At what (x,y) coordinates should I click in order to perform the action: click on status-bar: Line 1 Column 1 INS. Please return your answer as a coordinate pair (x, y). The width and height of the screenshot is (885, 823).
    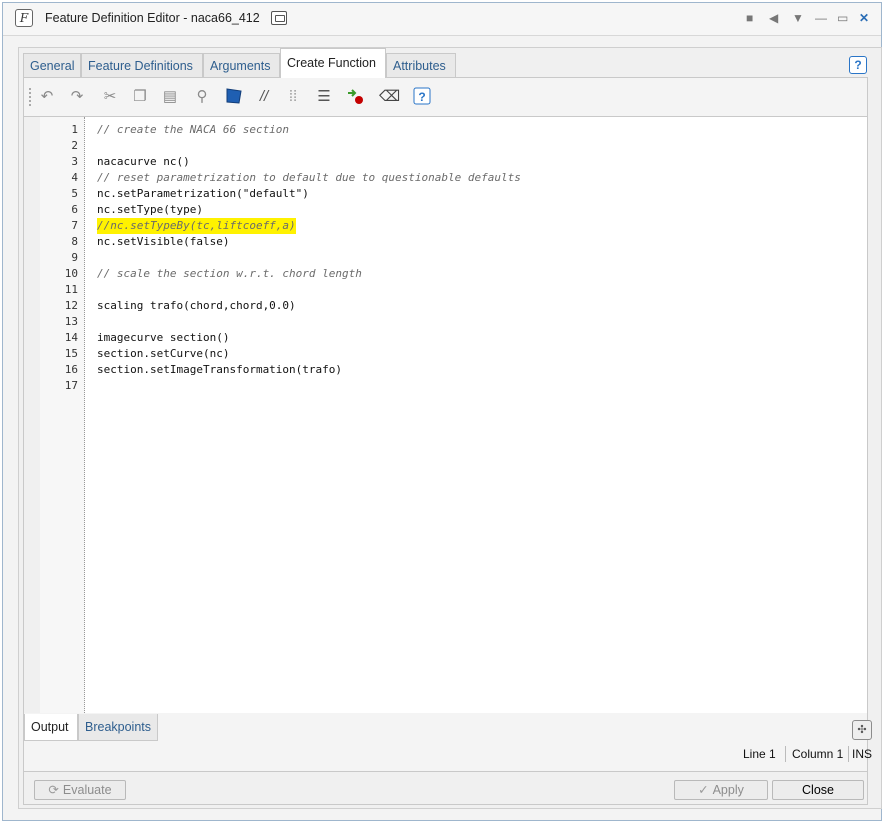
    Looking at the image, I should click on (447, 754).